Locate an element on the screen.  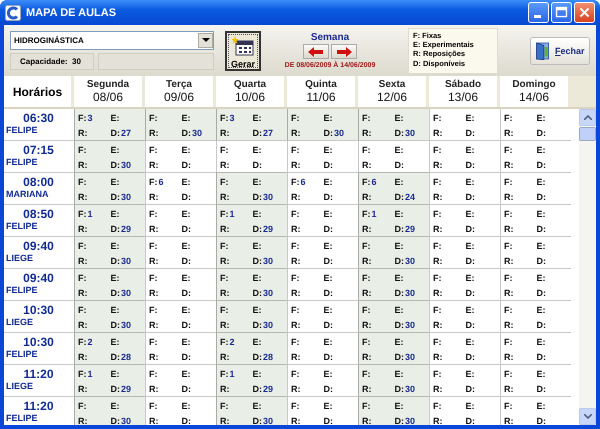
scroll-thumb is located at coordinates (587, 134).